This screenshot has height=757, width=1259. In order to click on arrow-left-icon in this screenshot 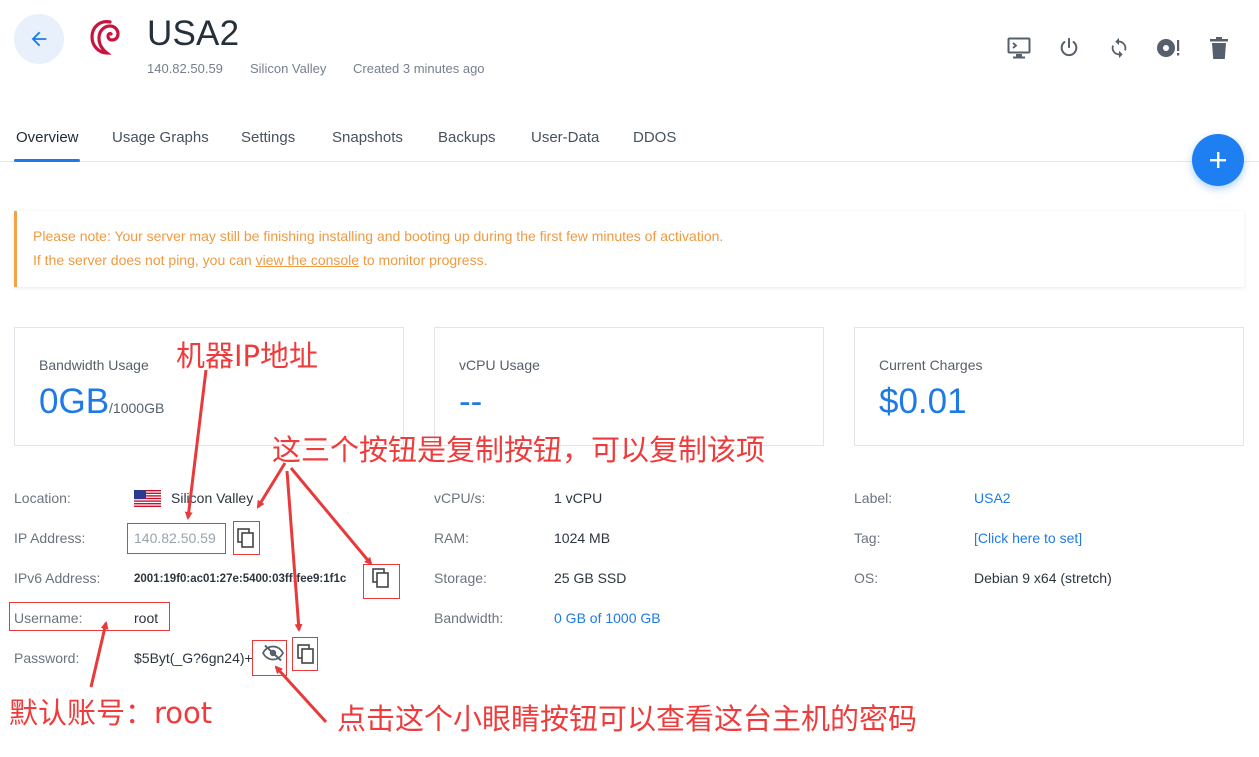, I will do `click(39, 39)`.